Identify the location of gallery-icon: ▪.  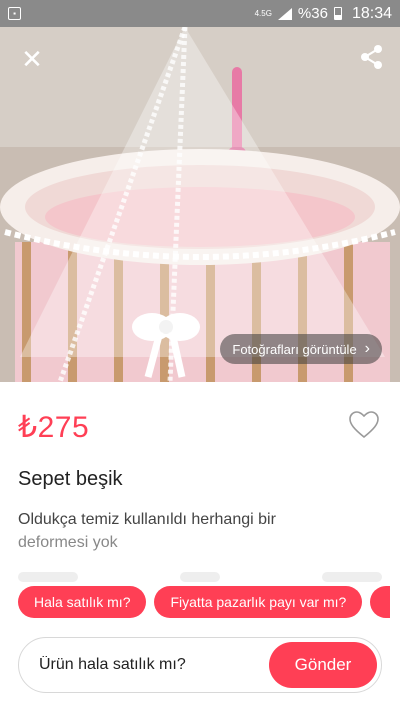
(14, 13).